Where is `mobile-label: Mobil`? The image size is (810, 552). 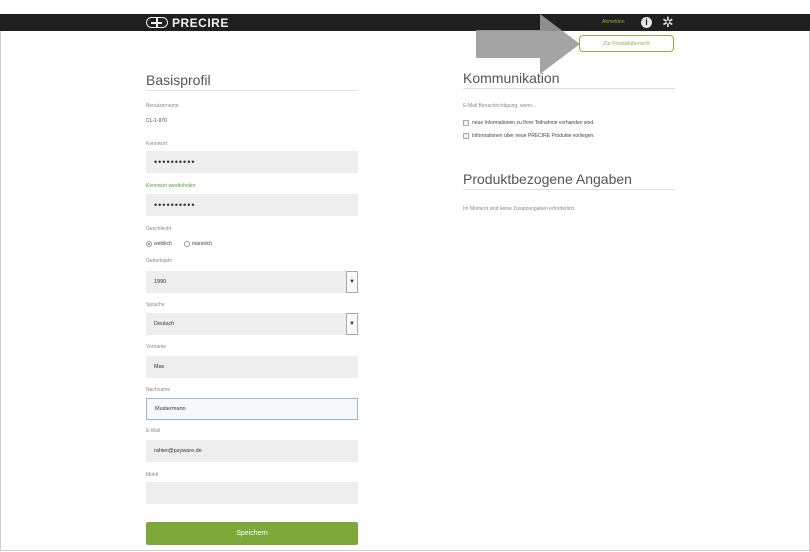
mobile-label: Mobil is located at coordinates (152, 475).